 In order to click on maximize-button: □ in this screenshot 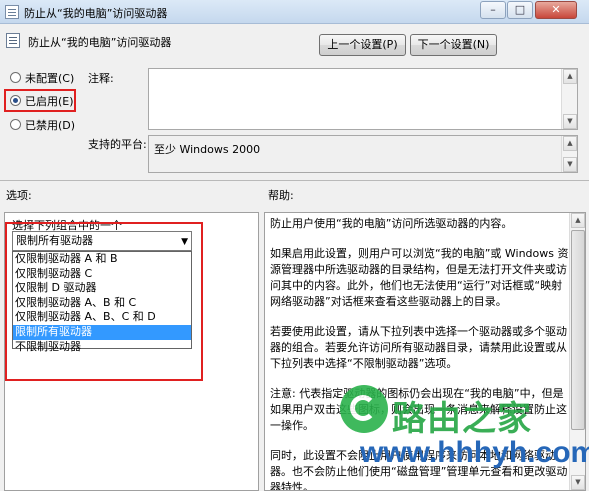, I will do `click(520, 10)`.